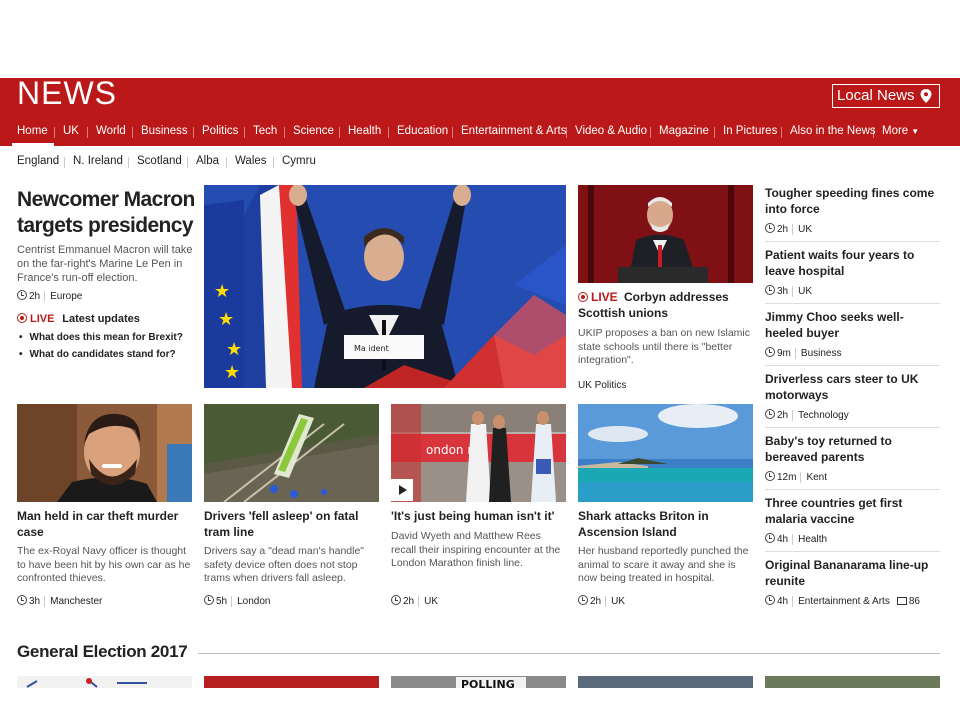  I want to click on lead-image: ★ ★ ★ ★ Ma ident, so click(385, 286).